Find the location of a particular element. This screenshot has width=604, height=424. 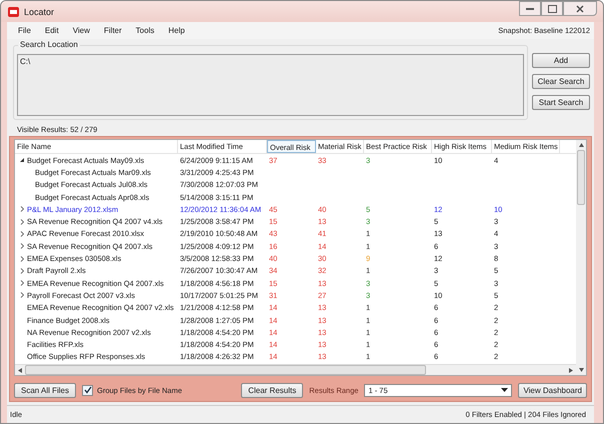

minimize-icon is located at coordinates (530, 8).